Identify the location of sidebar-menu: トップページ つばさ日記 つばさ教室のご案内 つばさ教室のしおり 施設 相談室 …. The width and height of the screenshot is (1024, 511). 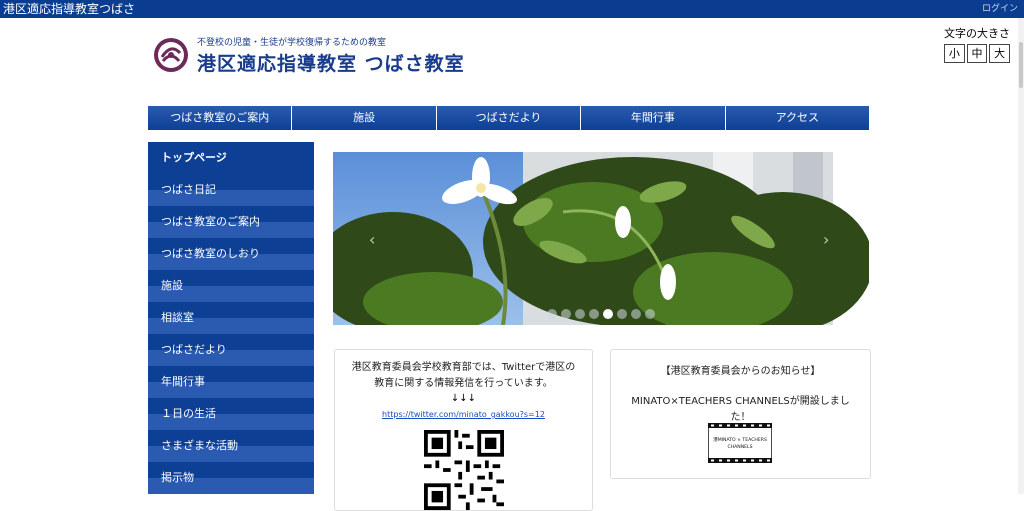
(231, 318).